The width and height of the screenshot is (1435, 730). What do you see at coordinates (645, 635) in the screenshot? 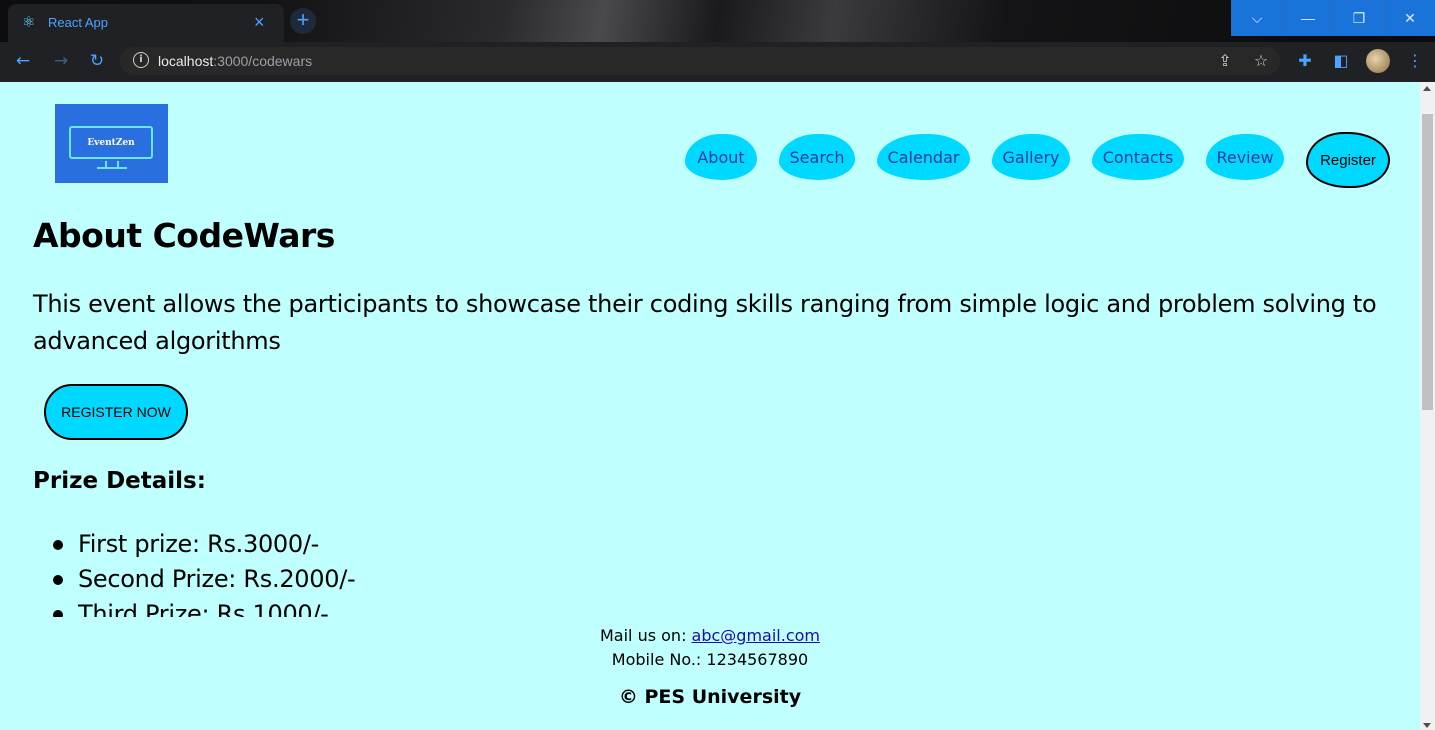
I see `mail-label: Mail us on:` at bounding box center [645, 635].